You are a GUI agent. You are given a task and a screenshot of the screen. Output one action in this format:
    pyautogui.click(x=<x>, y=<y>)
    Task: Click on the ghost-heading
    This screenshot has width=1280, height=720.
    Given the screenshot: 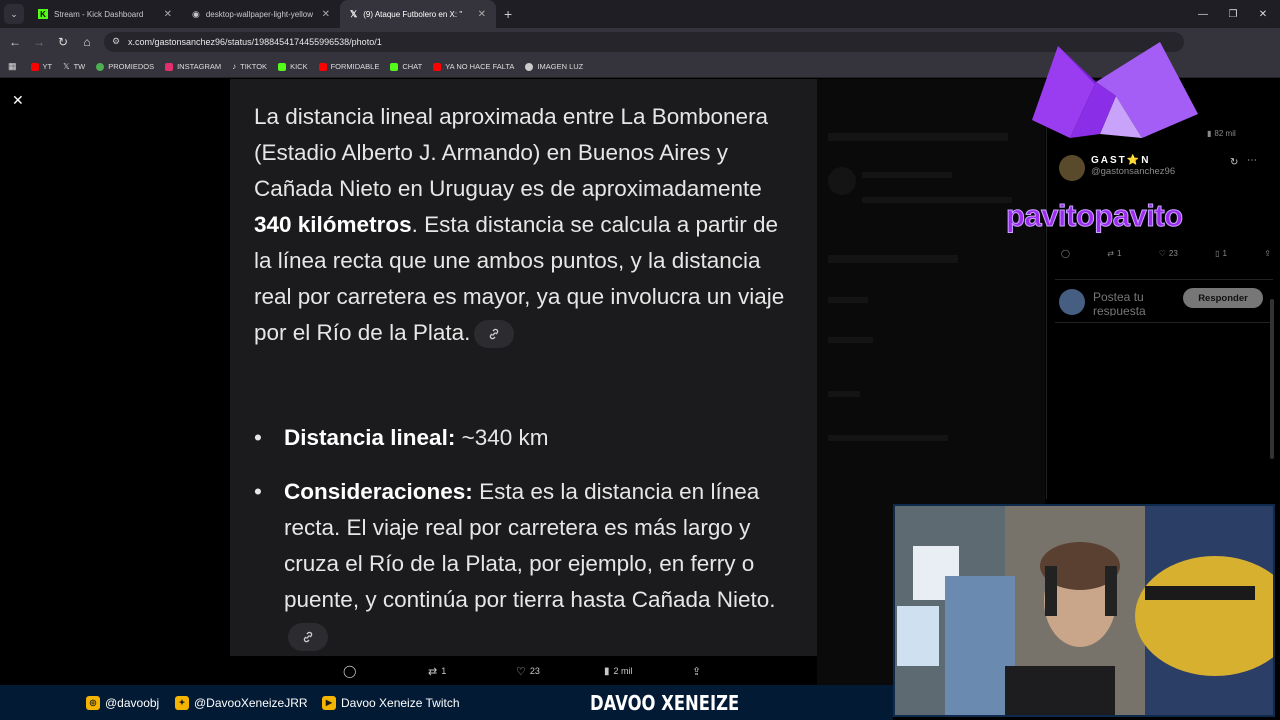 What is the action you would take?
    pyautogui.click(x=918, y=137)
    